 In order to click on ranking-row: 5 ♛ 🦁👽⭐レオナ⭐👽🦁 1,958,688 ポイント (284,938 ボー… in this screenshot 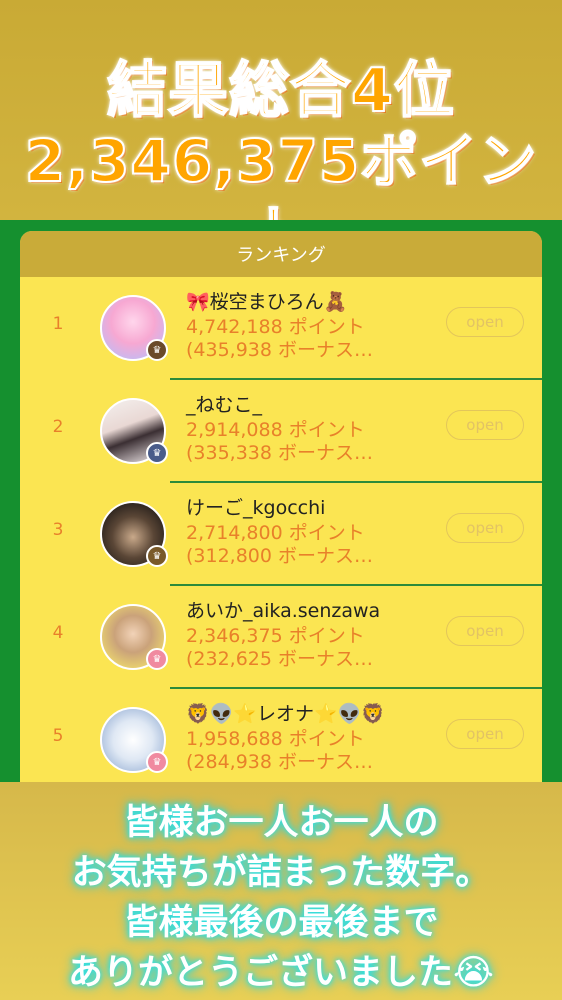, I will do `click(281, 740)`.